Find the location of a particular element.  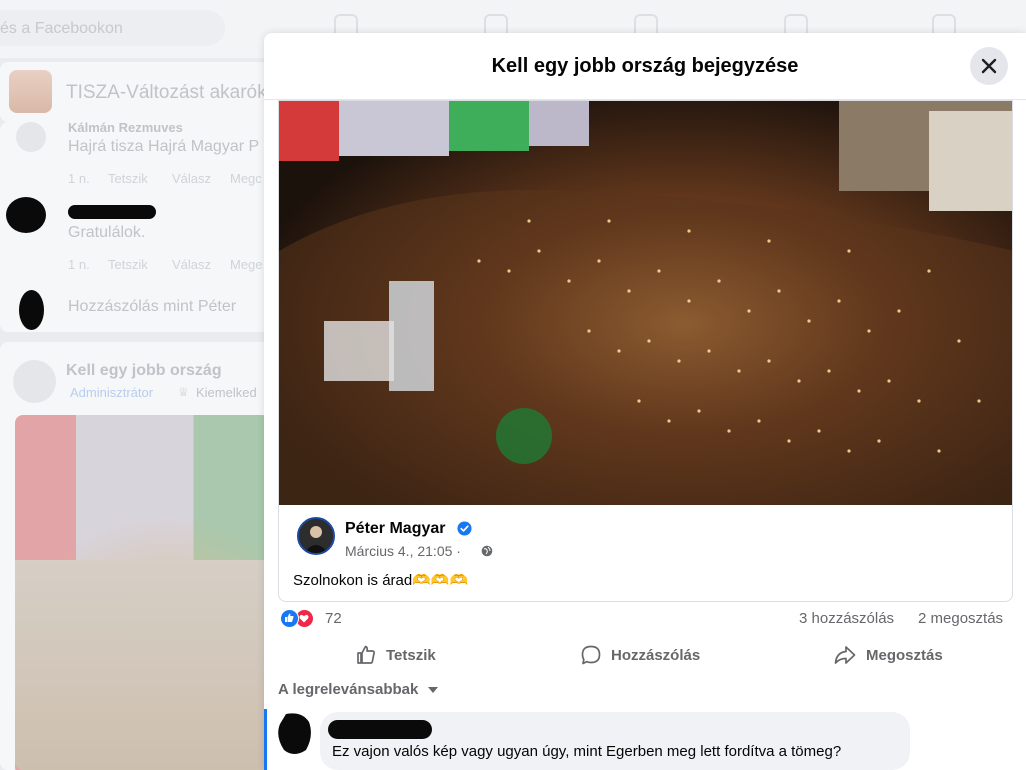

close-button is located at coordinates (989, 66).